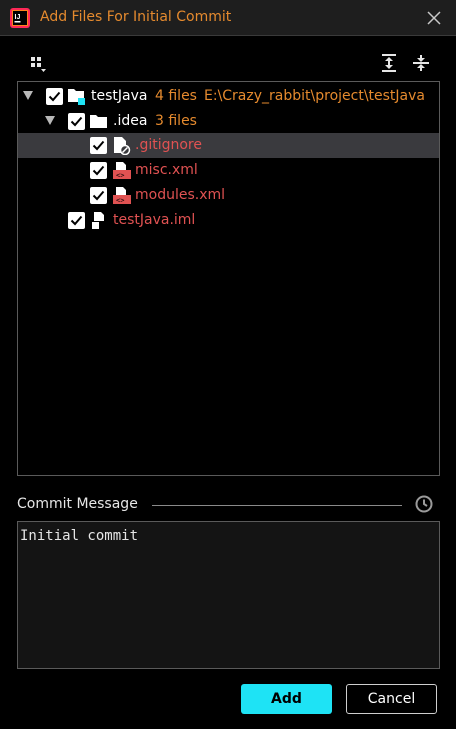 Image resolution: width=456 pixels, height=729 pixels. I want to click on group-by-button, so click(38, 64).